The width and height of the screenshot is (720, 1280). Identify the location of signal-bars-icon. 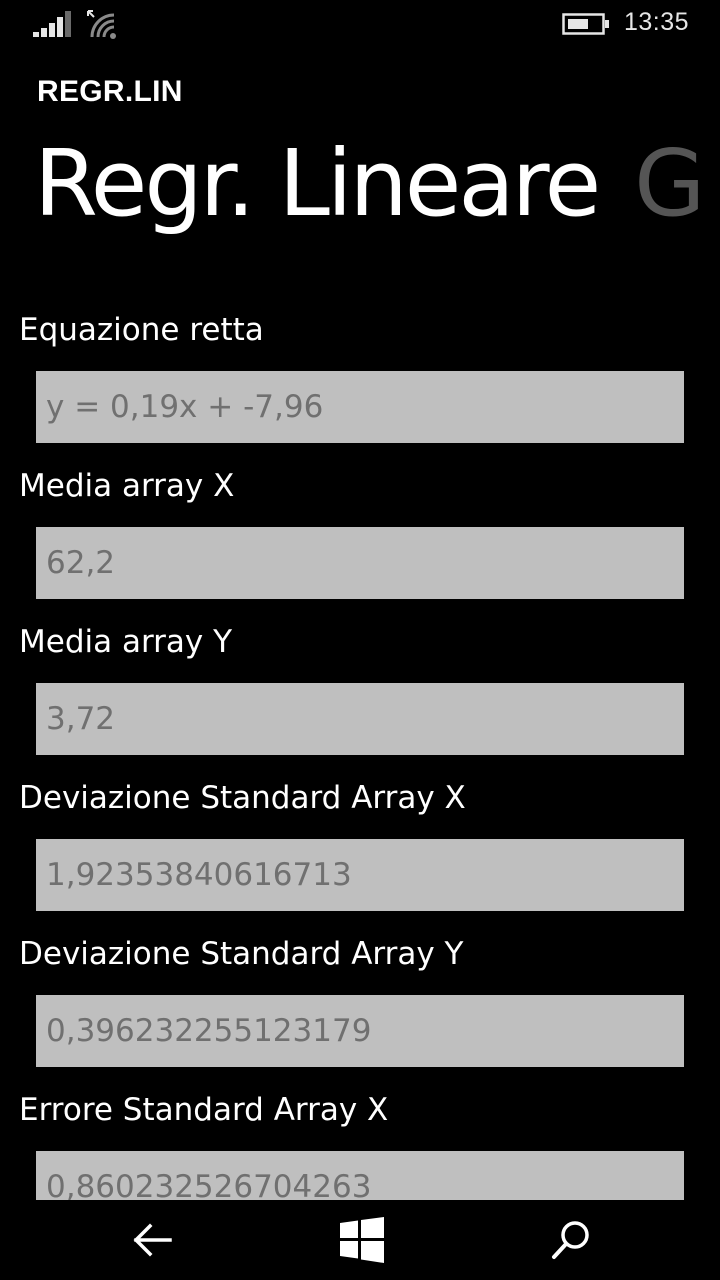
(52, 24).